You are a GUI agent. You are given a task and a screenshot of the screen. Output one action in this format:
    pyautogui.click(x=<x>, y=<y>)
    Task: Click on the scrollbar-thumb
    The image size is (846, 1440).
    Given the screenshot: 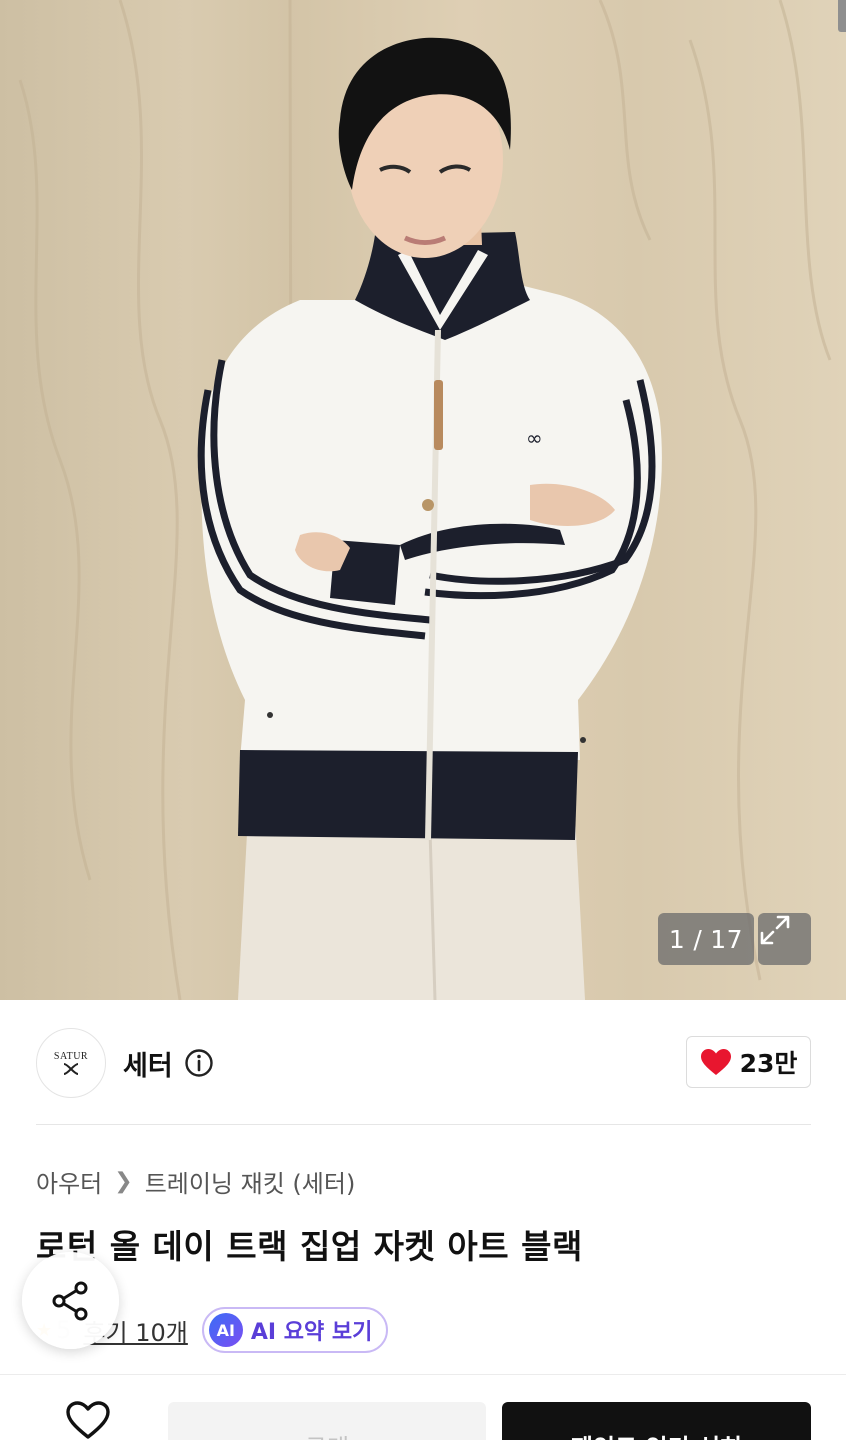 What is the action you would take?
    pyautogui.click(x=842, y=16)
    